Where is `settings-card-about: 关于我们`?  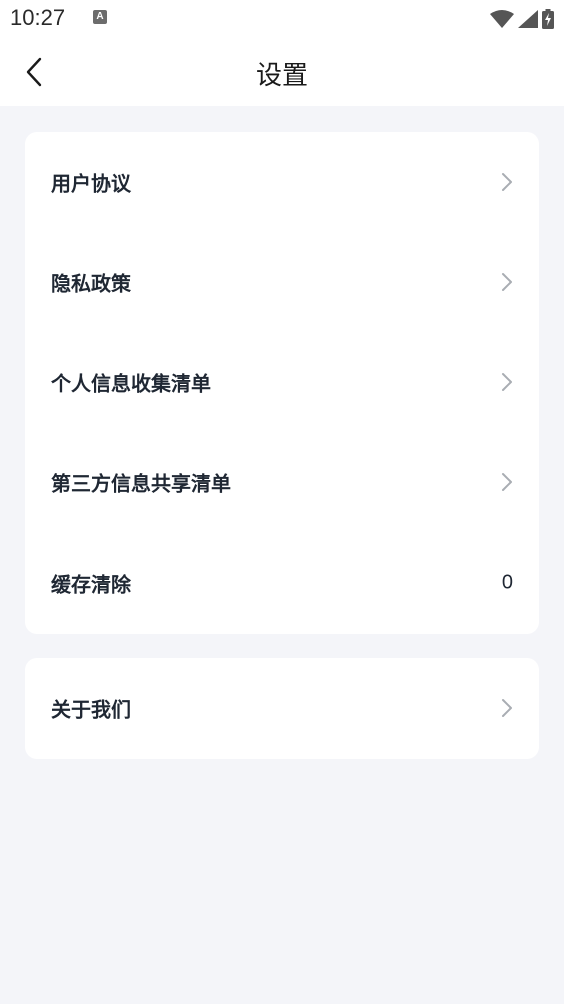
settings-card-about: 关于我们 is located at coordinates (282, 708).